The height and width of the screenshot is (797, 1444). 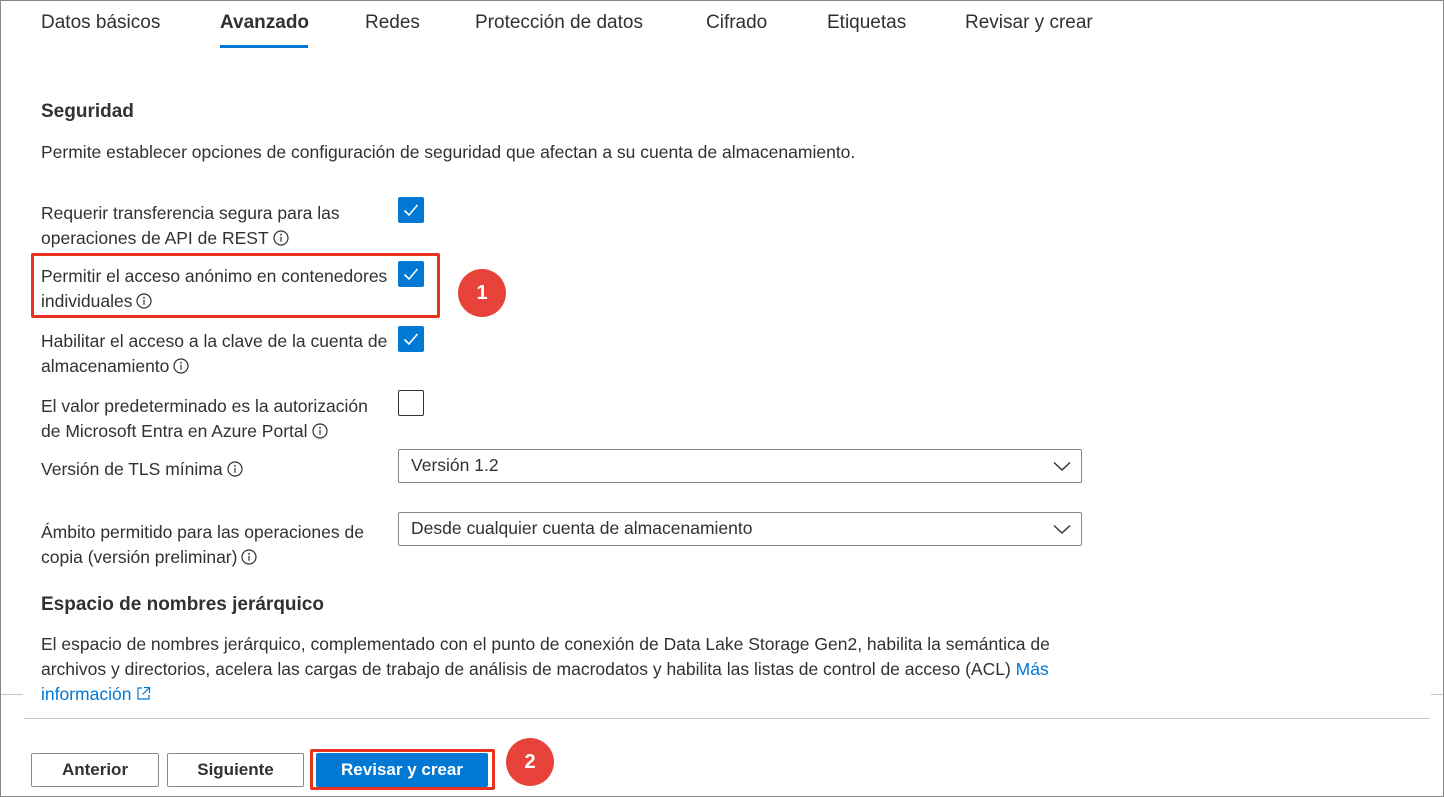 I want to click on previous-button: Anterior, so click(x=95, y=770).